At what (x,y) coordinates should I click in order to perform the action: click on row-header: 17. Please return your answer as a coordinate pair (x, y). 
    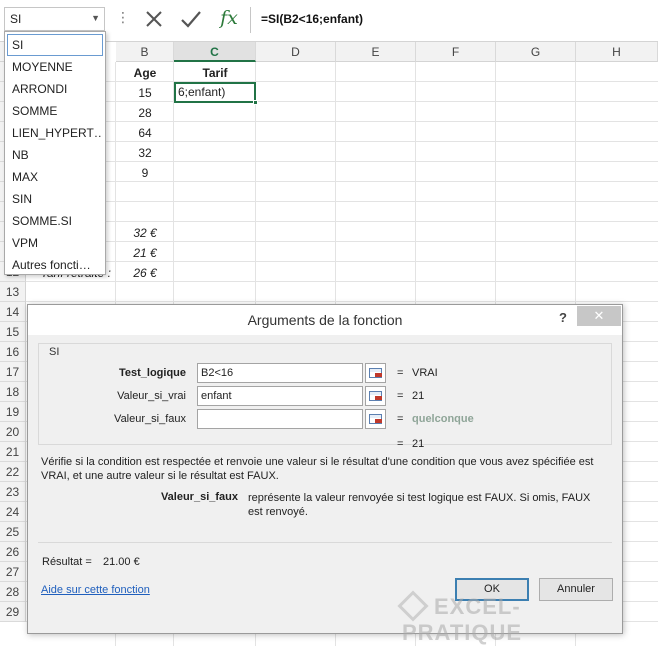
    Looking at the image, I should click on (13, 372).